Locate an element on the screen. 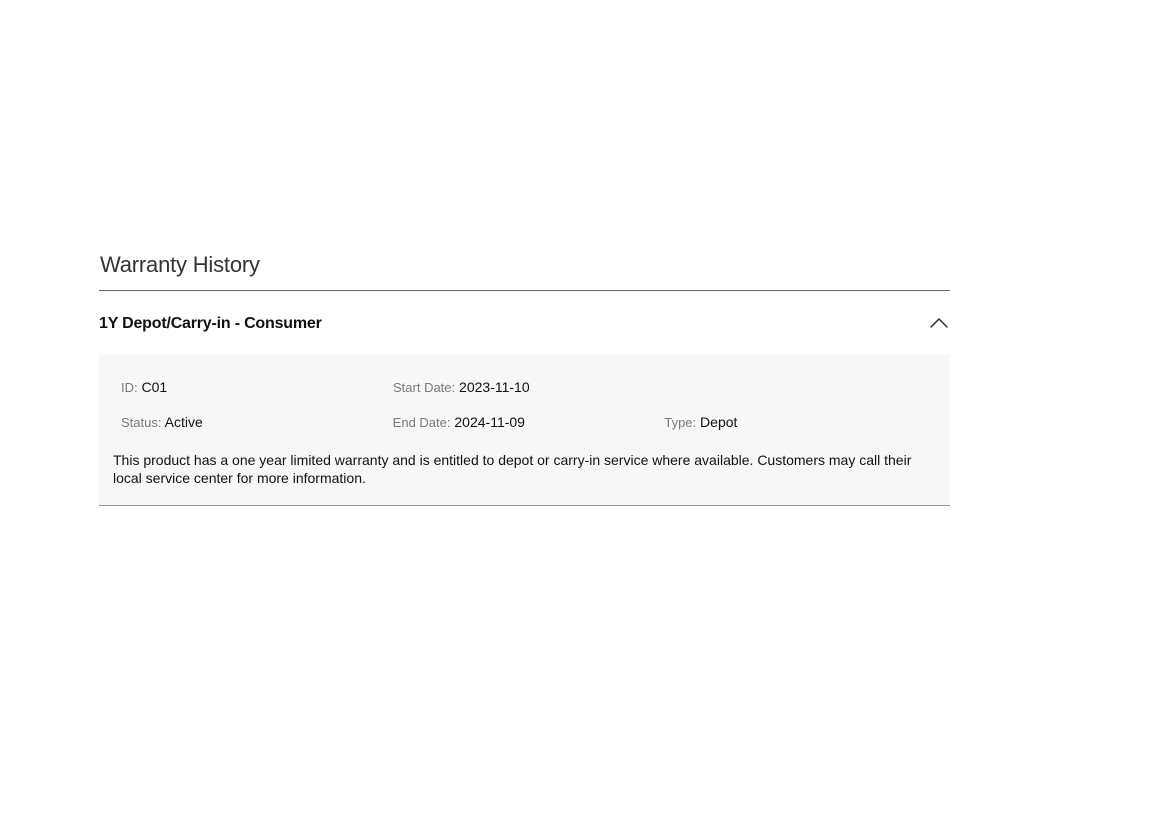  field-id: ID: C01 is located at coordinates (144, 386).